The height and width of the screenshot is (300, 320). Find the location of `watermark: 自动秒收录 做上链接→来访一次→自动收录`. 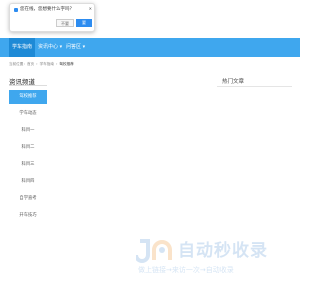

watermark: 自动秒收录 做上链接→来访一次→自动收录 is located at coordinates (211, 256).